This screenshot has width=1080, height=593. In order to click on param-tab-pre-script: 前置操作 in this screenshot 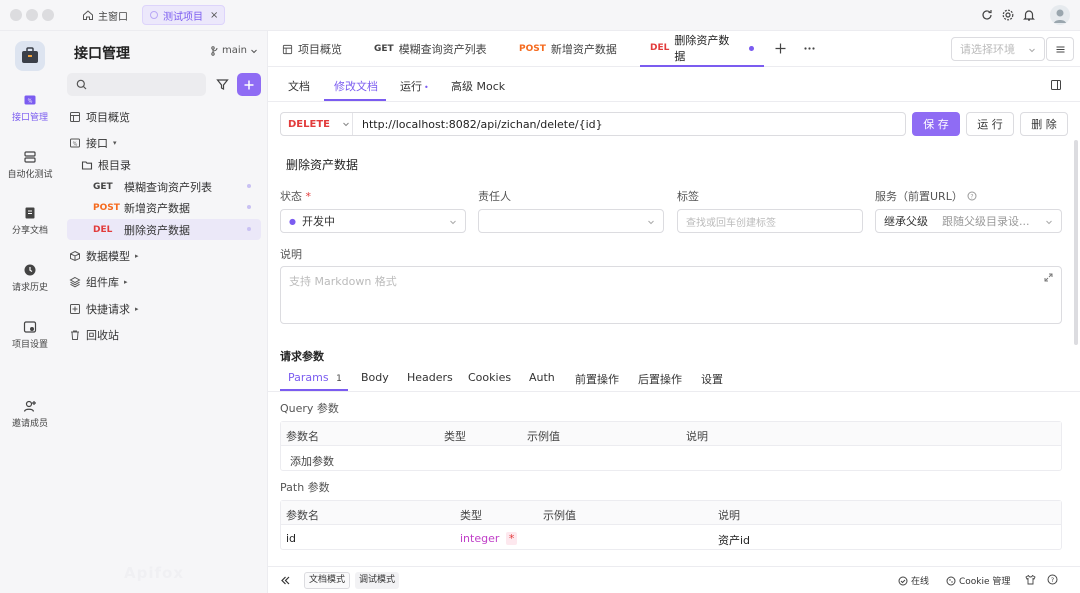, I will do `click(597, 379)`.